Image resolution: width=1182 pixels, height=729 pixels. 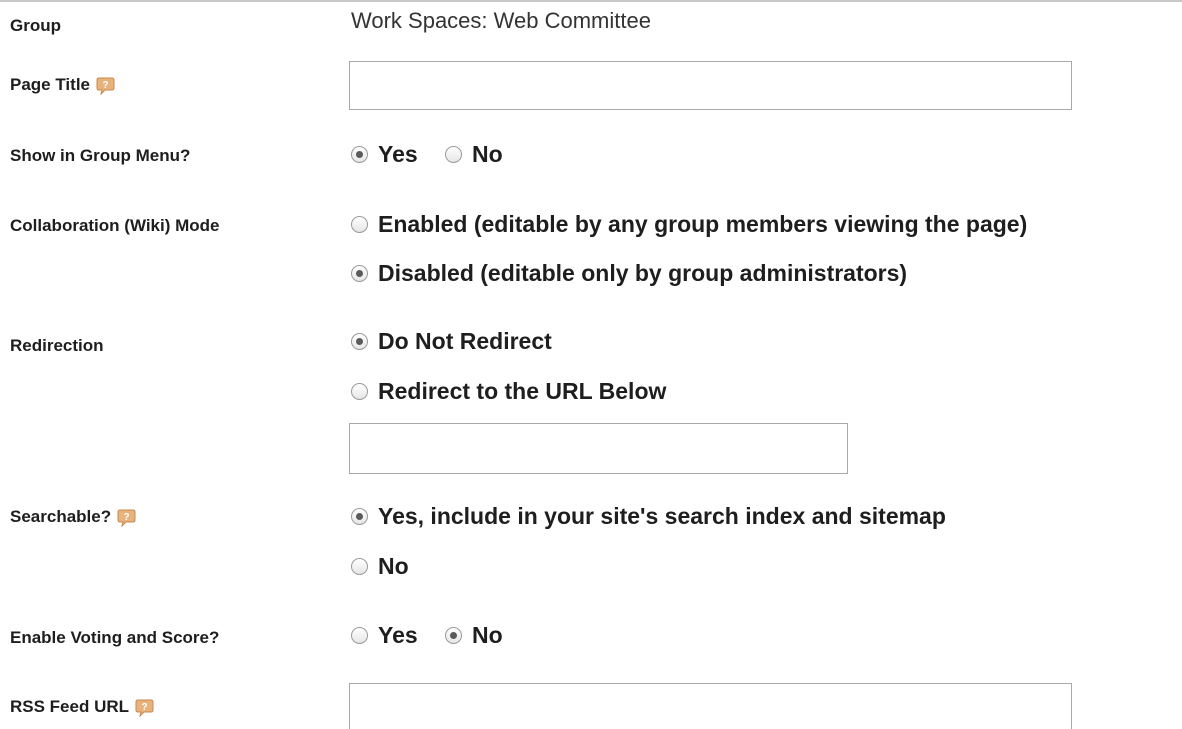 I want to click on searchable-label: Searchable? ?, so click(x=73, y=517).